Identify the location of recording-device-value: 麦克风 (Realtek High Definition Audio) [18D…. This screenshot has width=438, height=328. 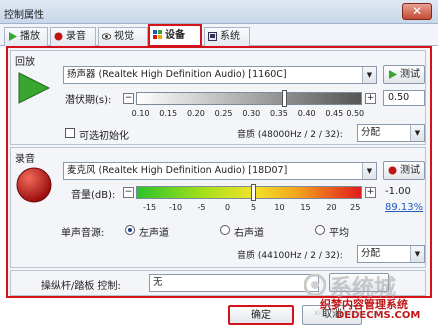
(177, 170).